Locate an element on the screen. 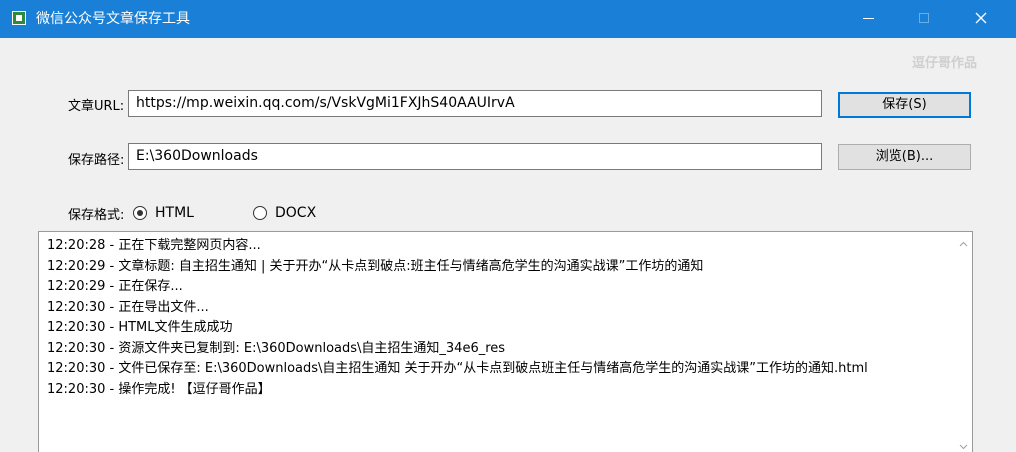 The image size is (1016, 452). chevron-up-icon is located at coordinates (963, 244).